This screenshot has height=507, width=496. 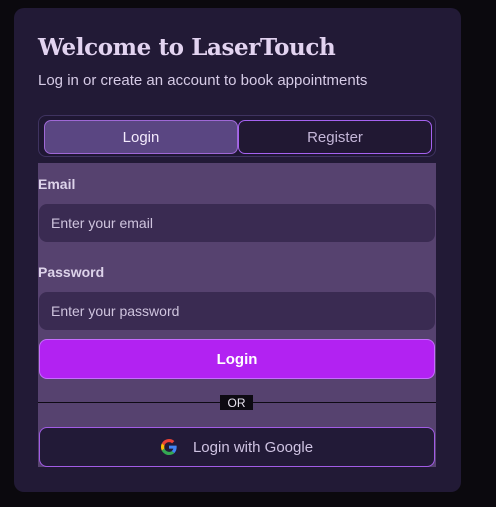 What do you see at coordinates (335, 137) in the screenshot?
I see `tab-register: Register` at bounding box center [335, 137].